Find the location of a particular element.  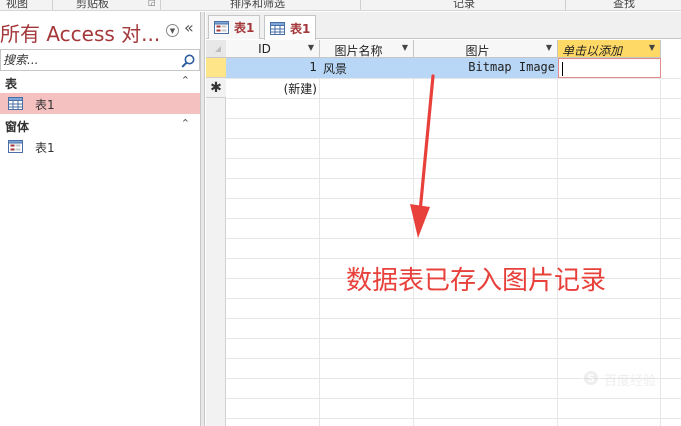

tab-table-table1: 表1 is located at coordinates (290, 27).